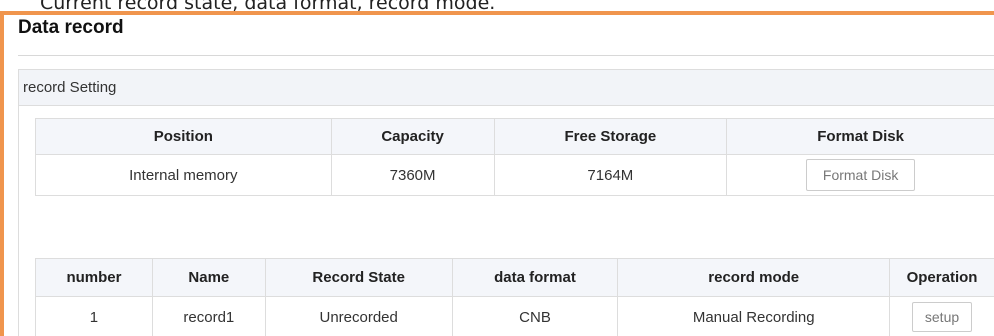 This screenshot has height=336, width=994. What do you see at coordinates (358, 316) in the screenshot?
I see `cell-record-state: Unrecorded` at bounding box center [358, 316].